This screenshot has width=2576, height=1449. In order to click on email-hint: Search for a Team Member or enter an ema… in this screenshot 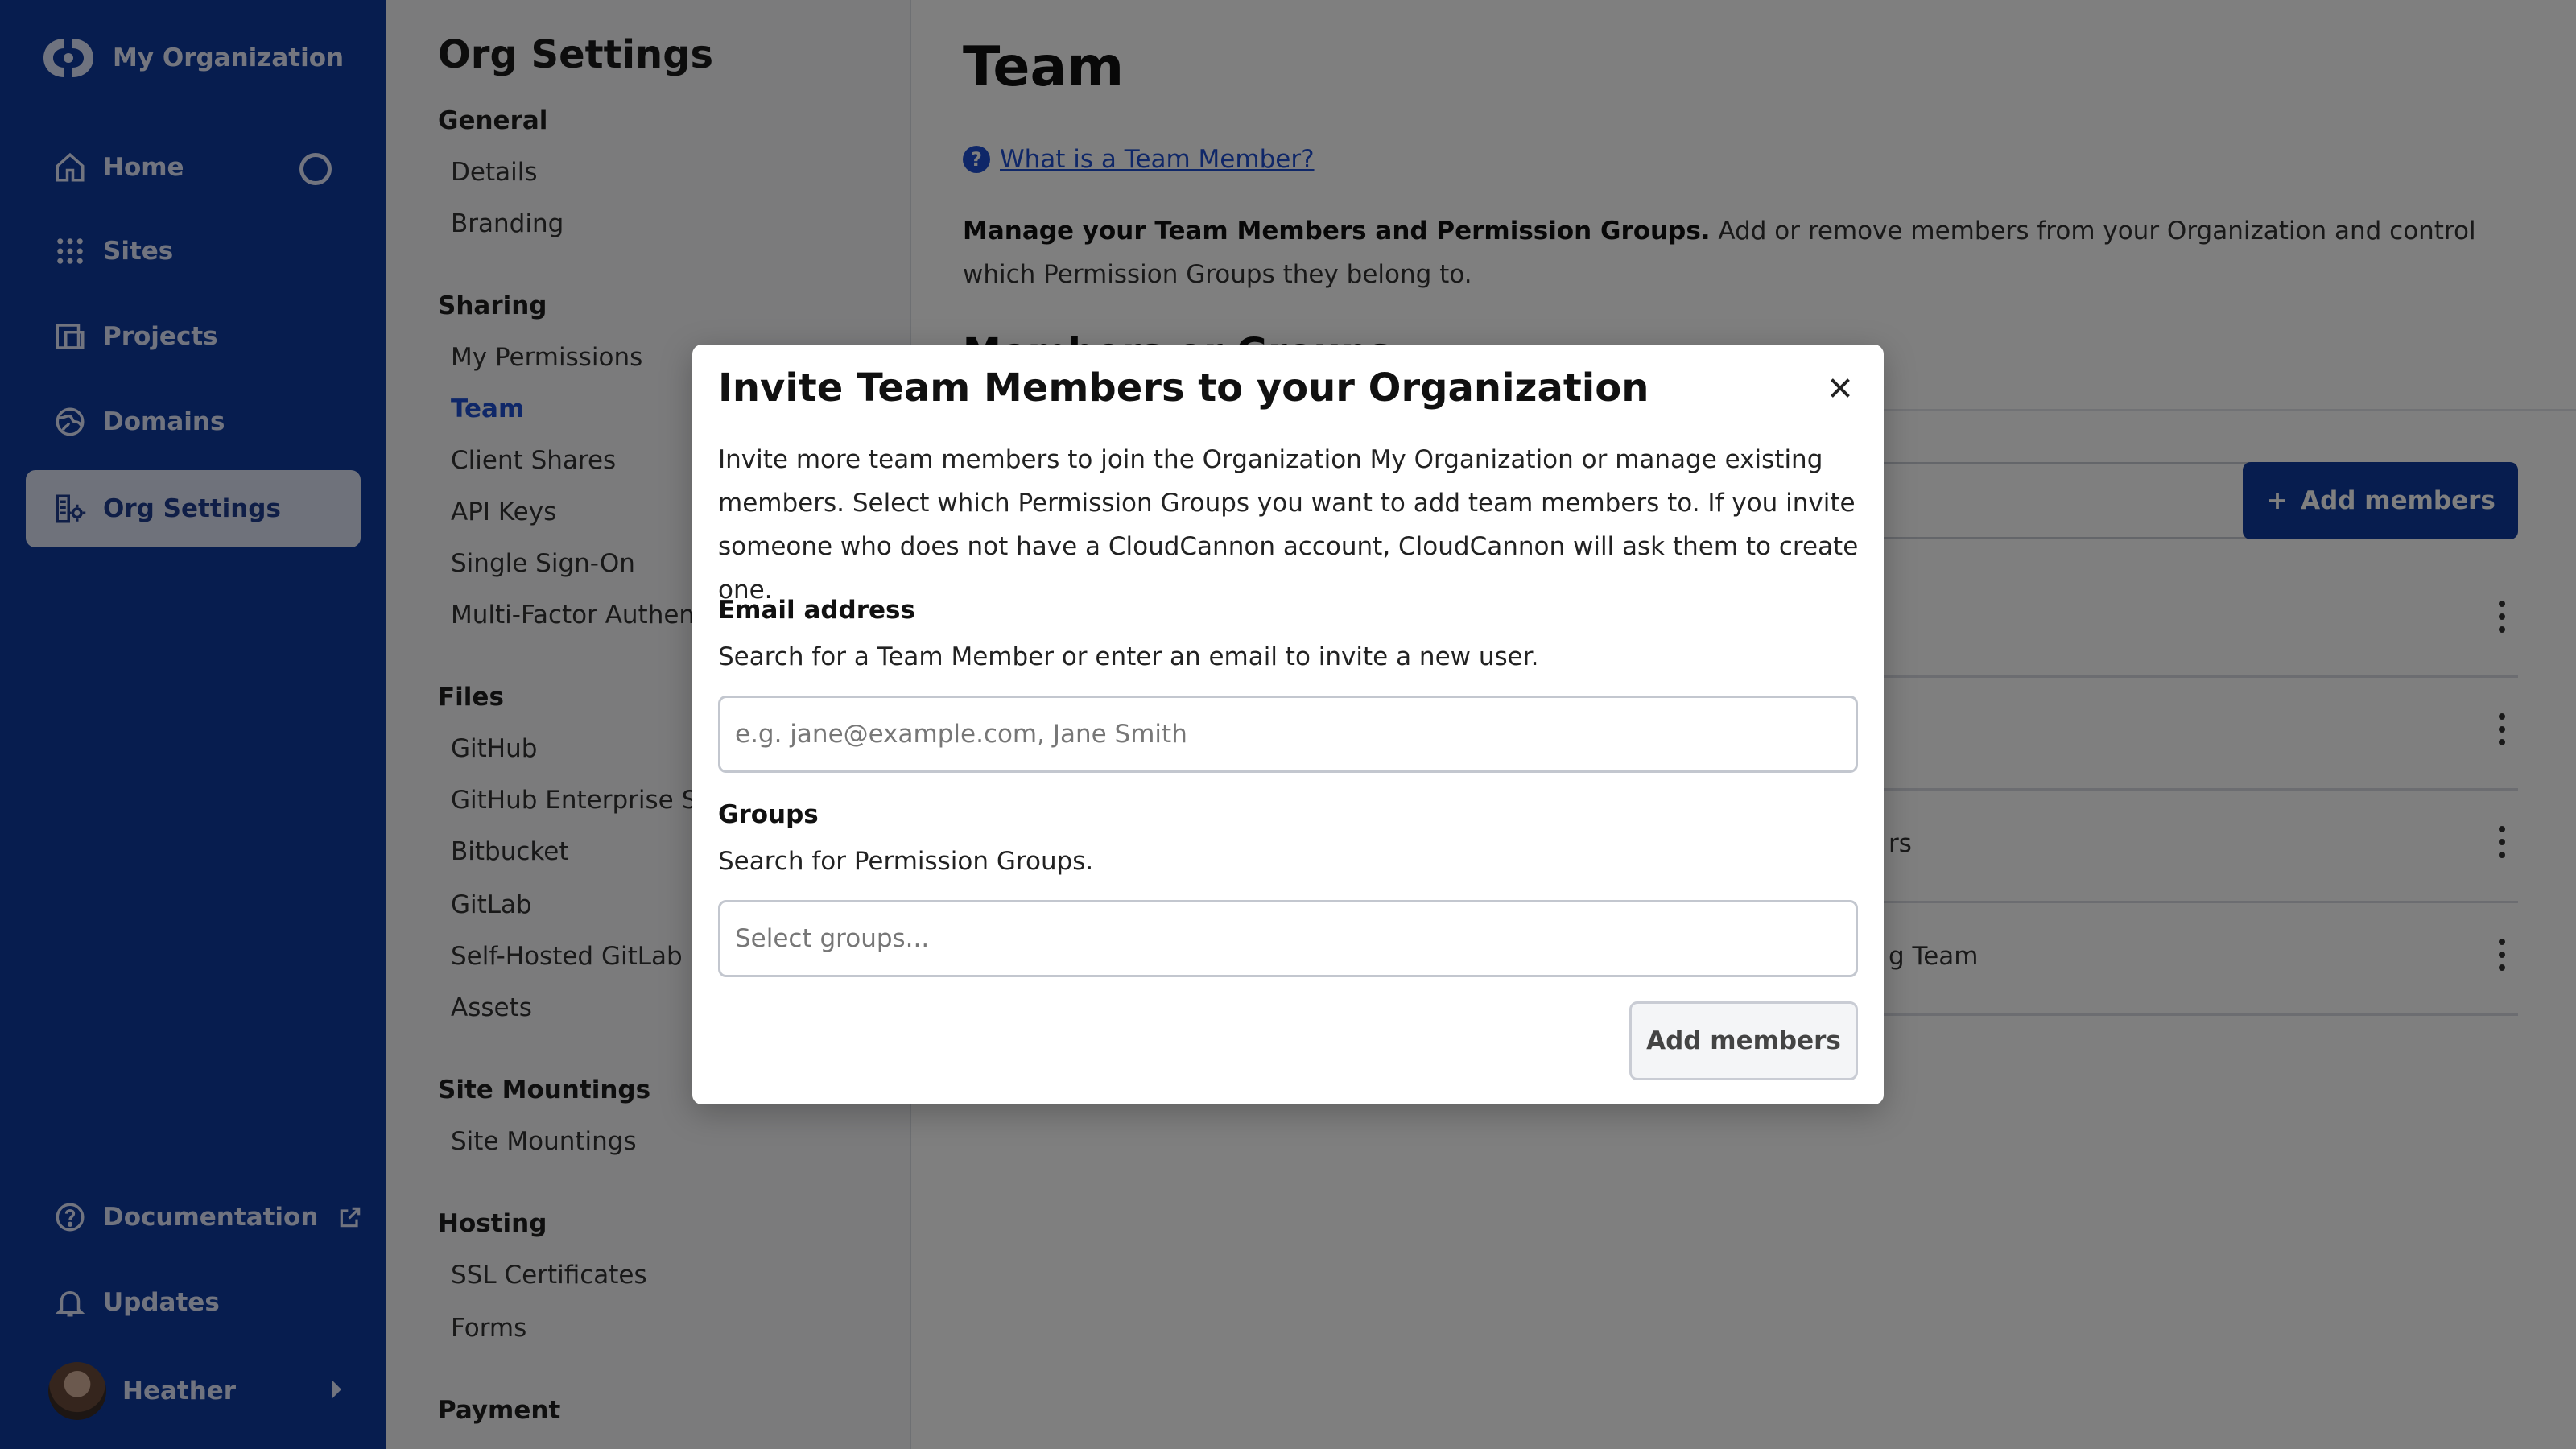, I will do `click(1128, 656)`.